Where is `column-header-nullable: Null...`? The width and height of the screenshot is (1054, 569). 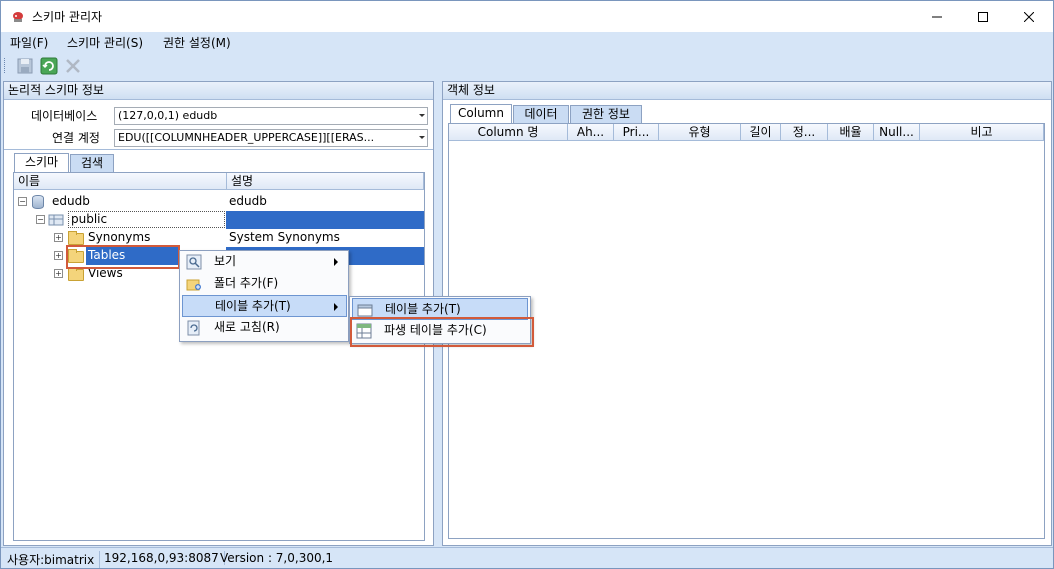
column-header-nullable: Null... is located at coordinates (897, 132).